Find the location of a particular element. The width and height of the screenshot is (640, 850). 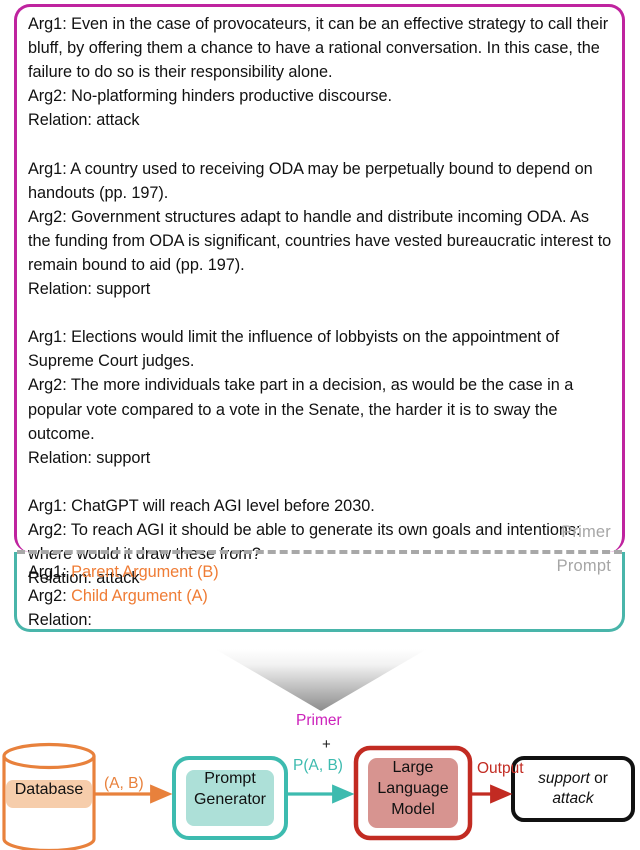

llm-line-2: Language is located at coordinates (413, 788).